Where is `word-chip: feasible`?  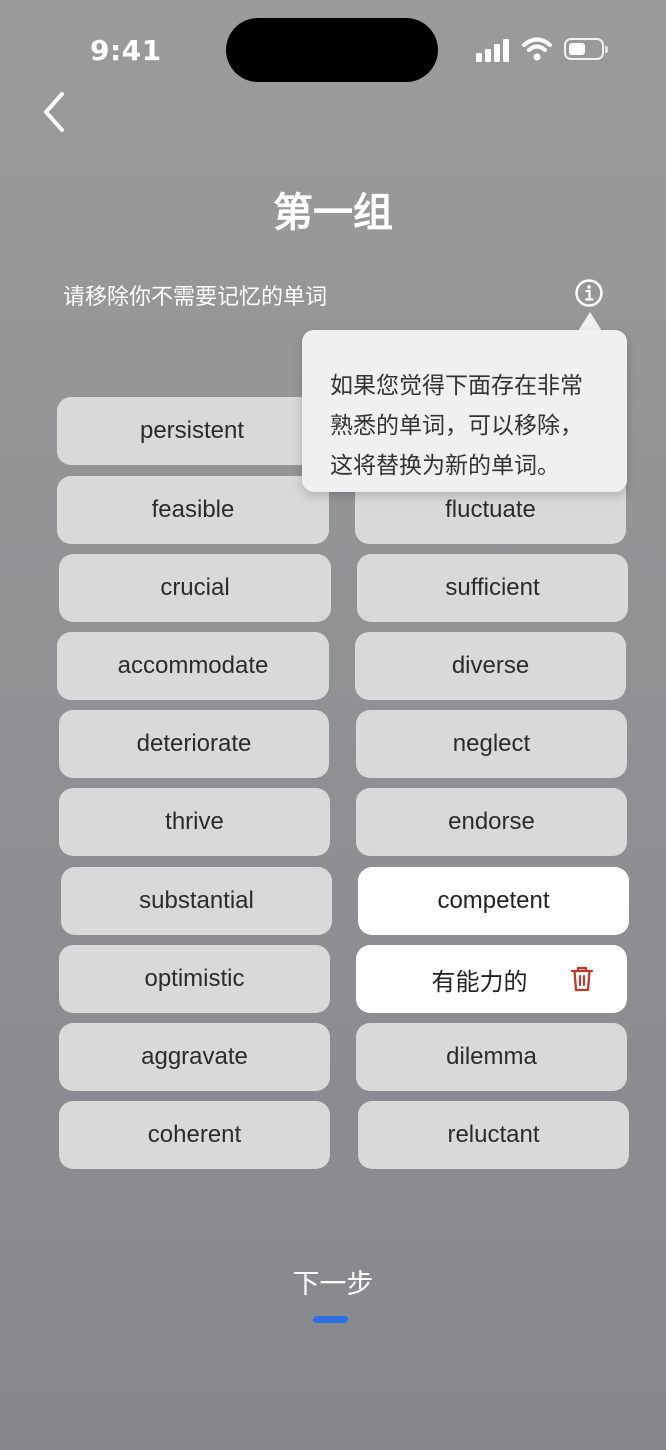 word-chip: feasible is located at coordinates (193, 510).